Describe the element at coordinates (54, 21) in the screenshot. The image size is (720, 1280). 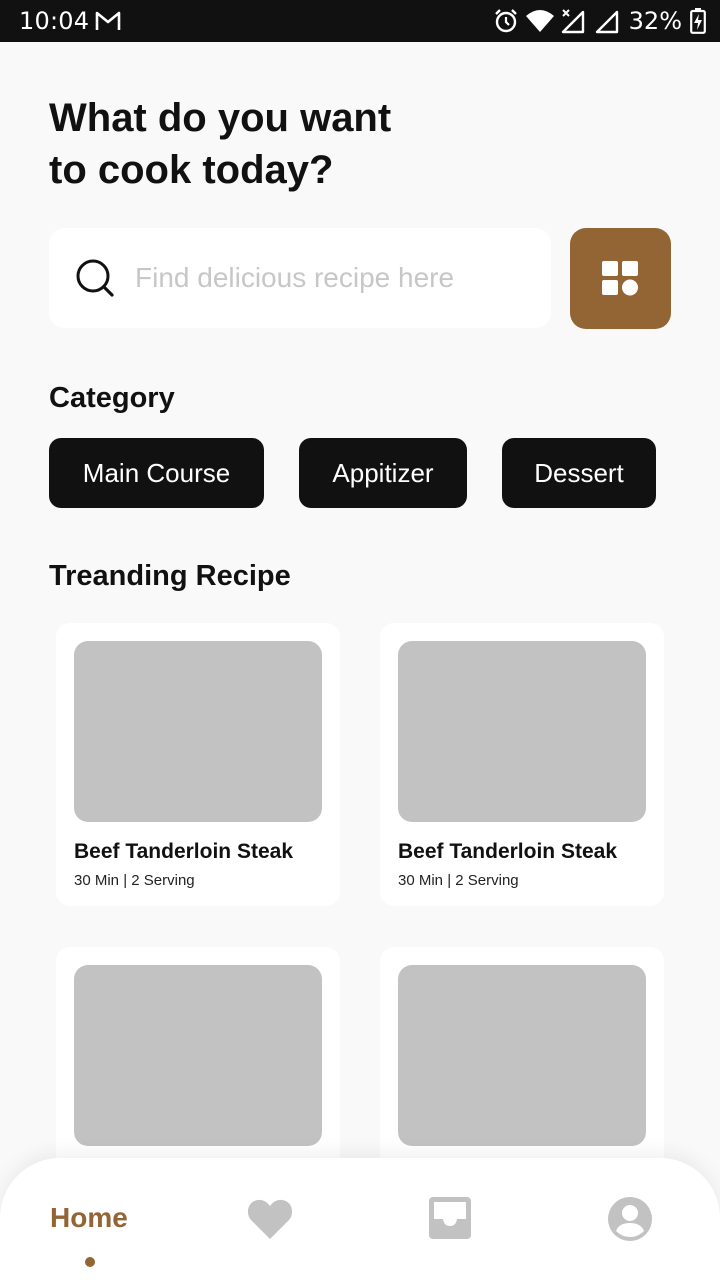
I see `status-time: 10:04` at that location.